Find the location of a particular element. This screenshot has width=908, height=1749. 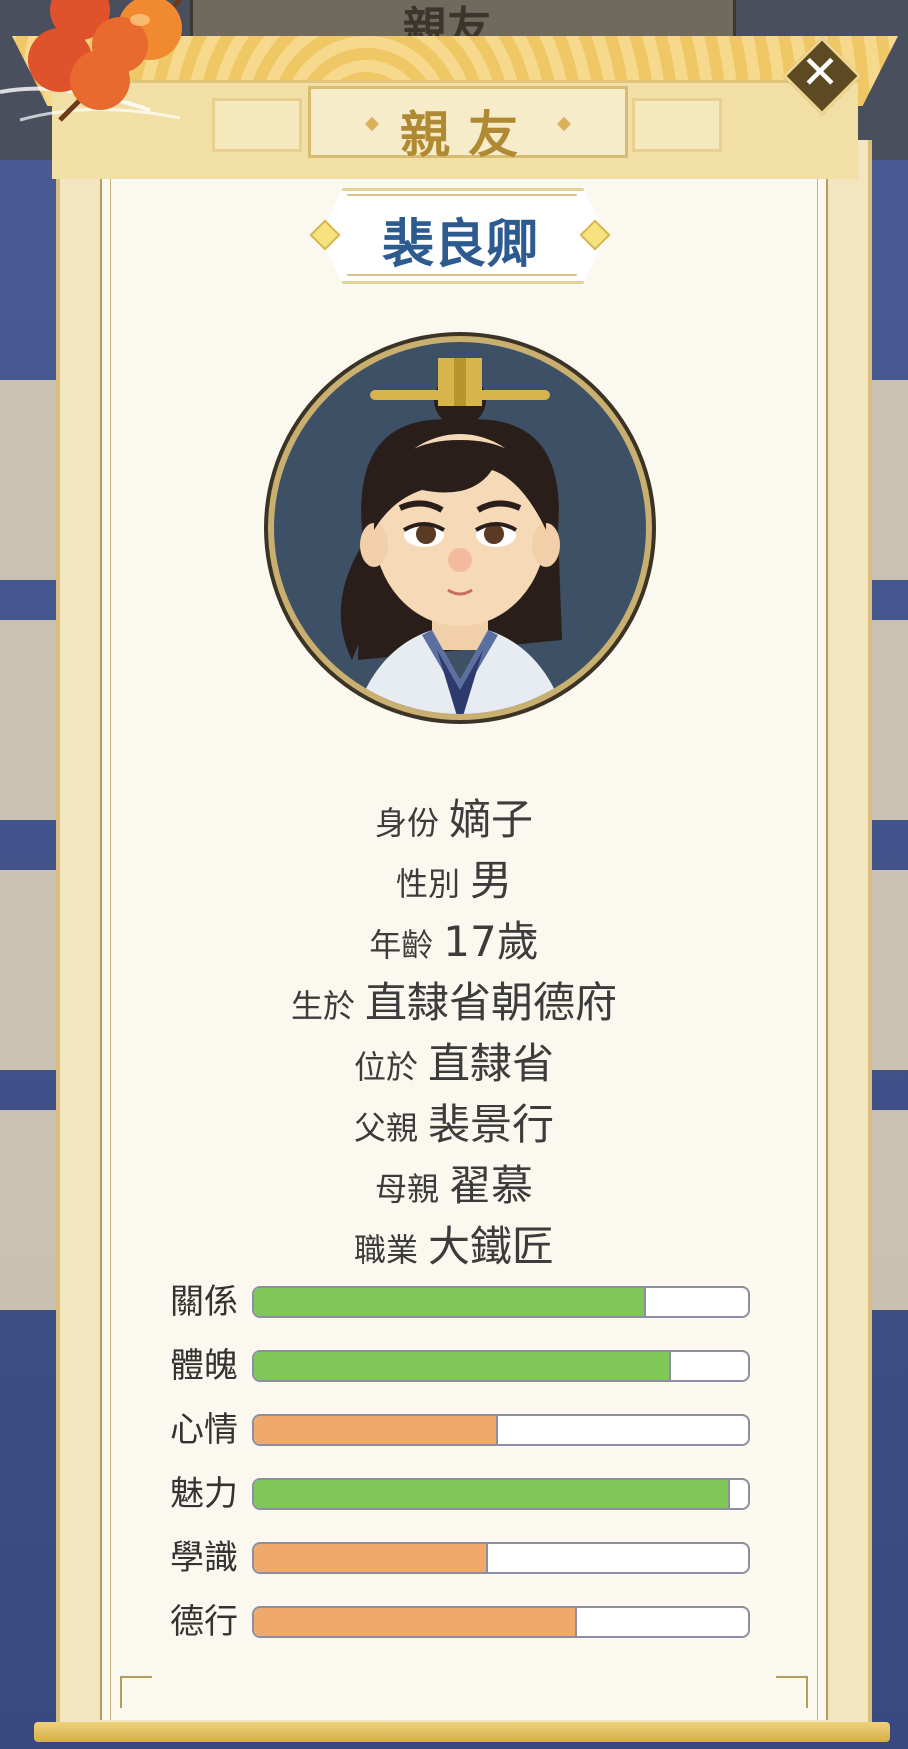

info-label: 父親 is located at coordinates (385, 1128).